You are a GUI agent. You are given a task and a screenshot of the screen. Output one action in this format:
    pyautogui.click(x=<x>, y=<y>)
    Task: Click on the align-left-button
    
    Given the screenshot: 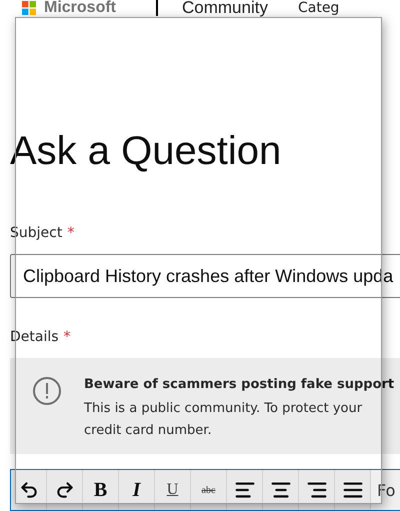 What is the action you would take?
    pyautogui.click(x=245, y=490)
    